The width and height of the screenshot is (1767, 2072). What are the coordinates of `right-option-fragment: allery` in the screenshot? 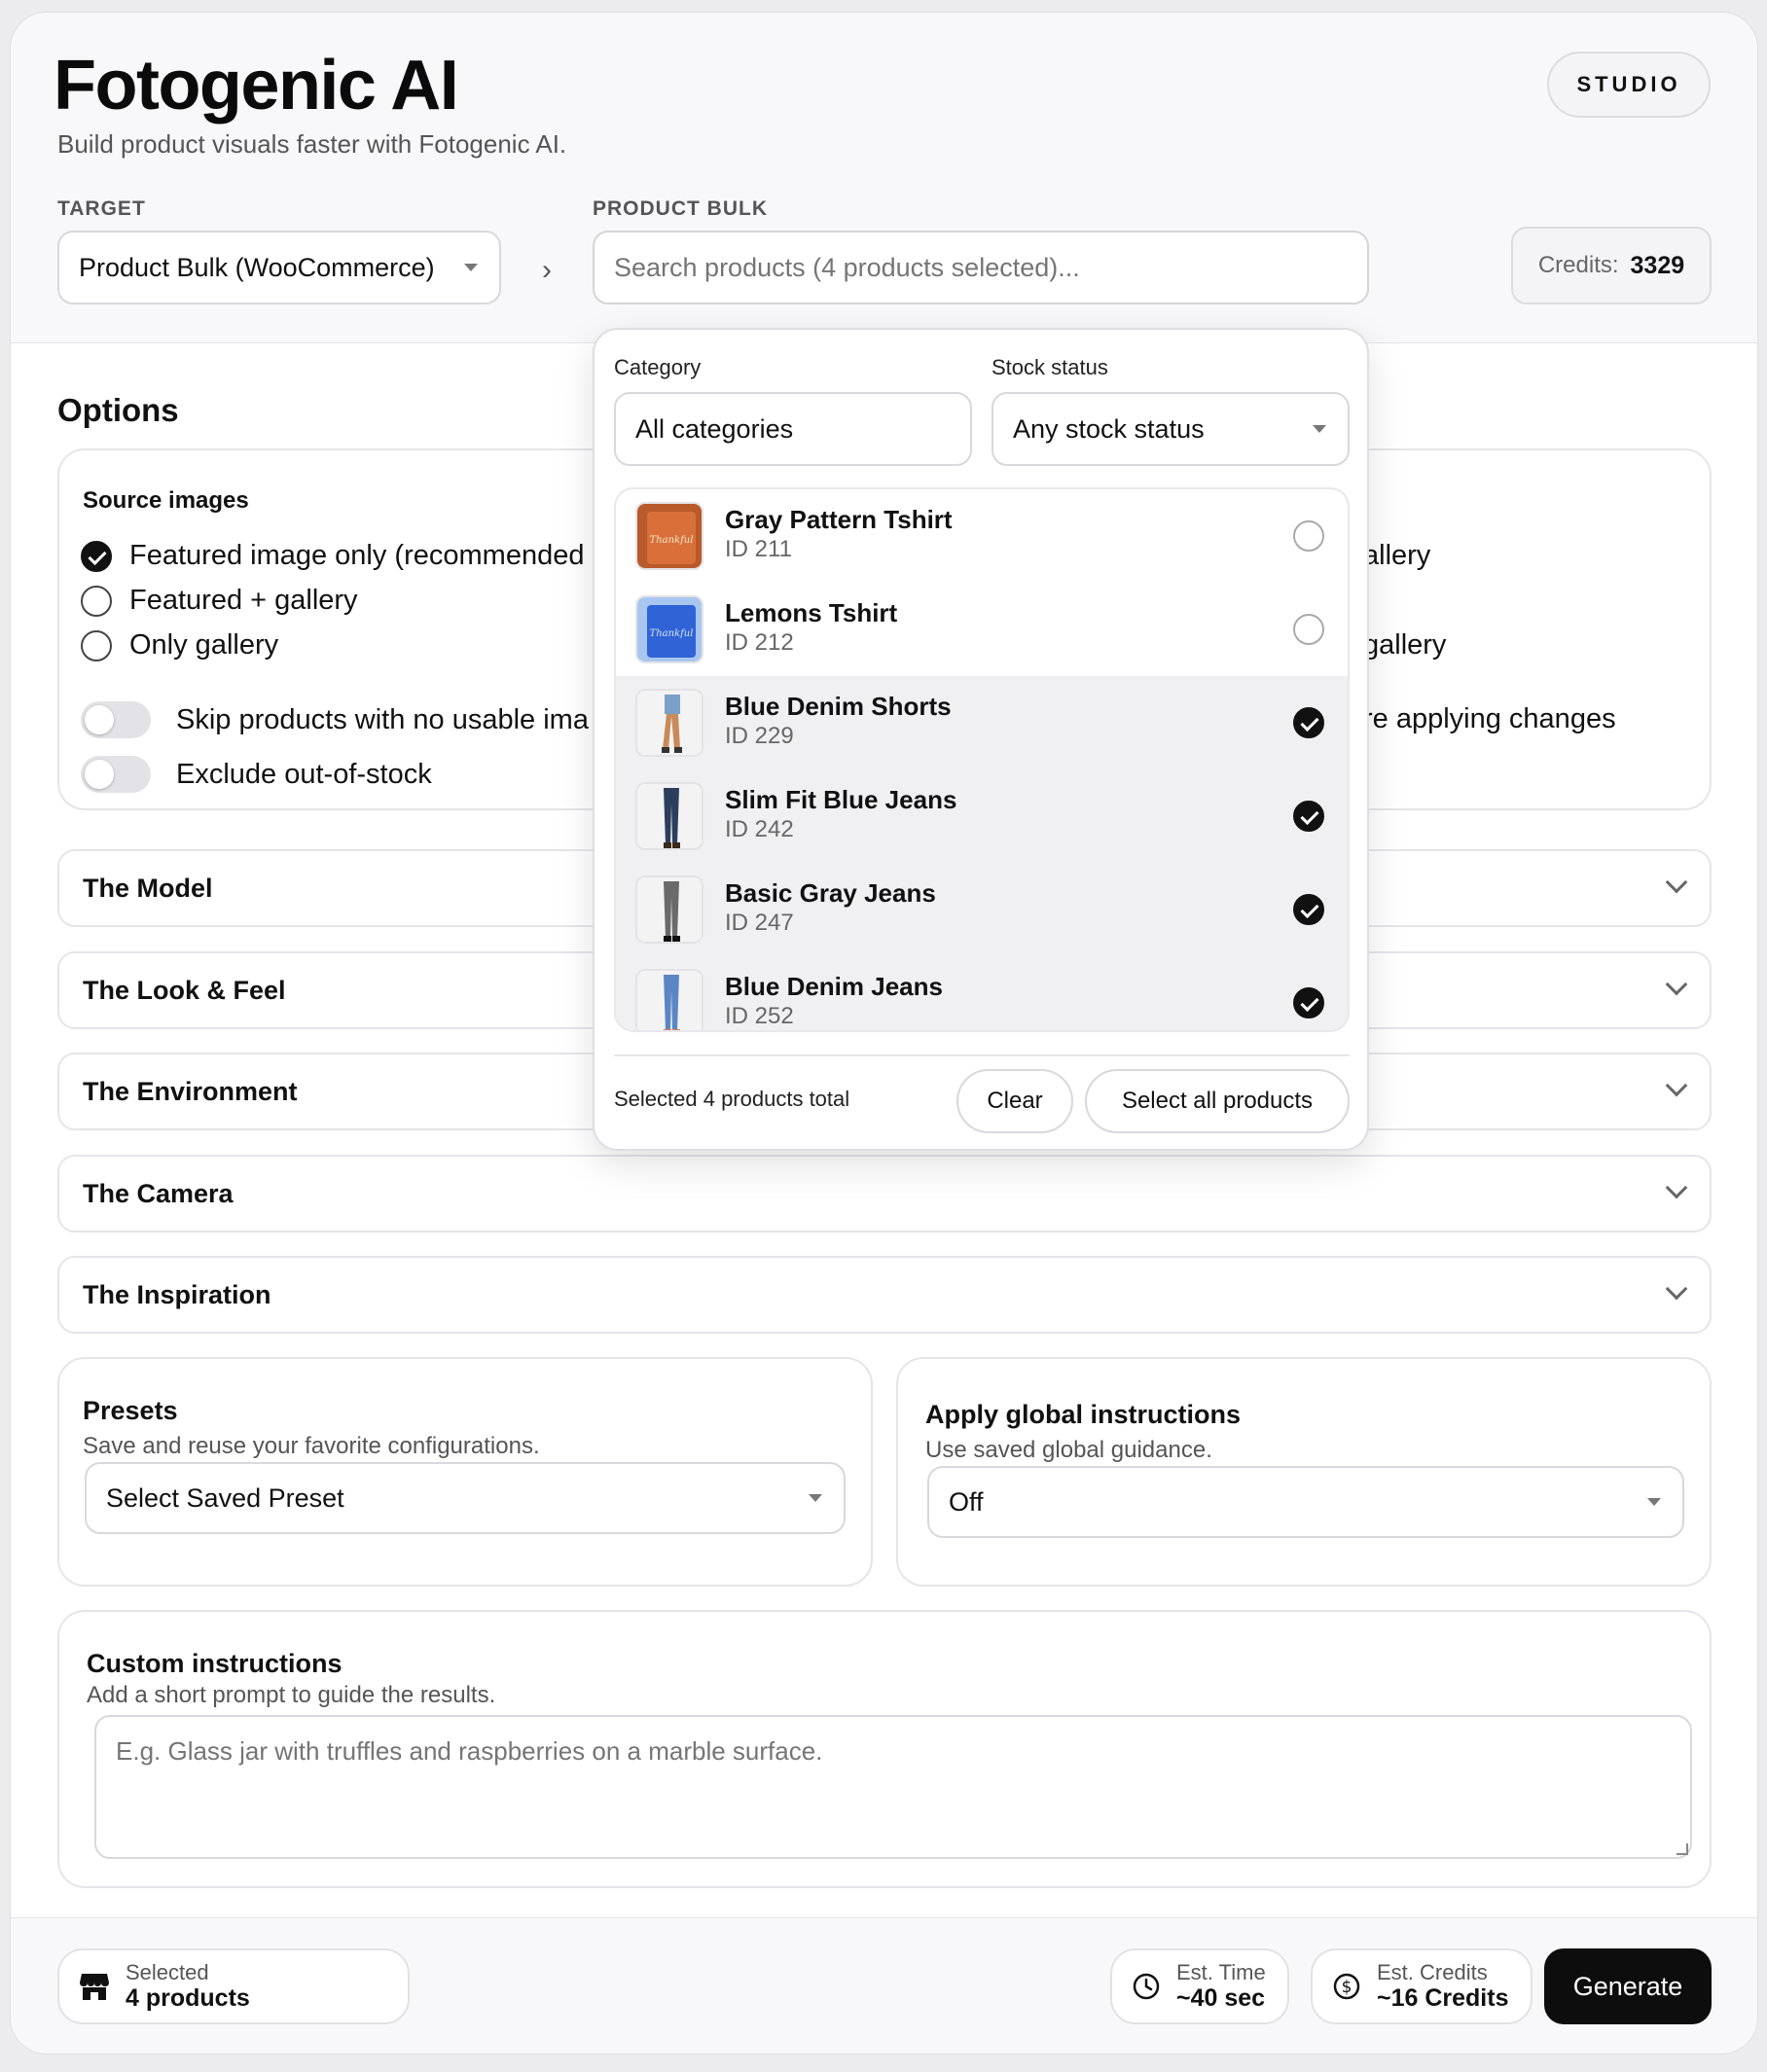 It's located at (1396, 556).